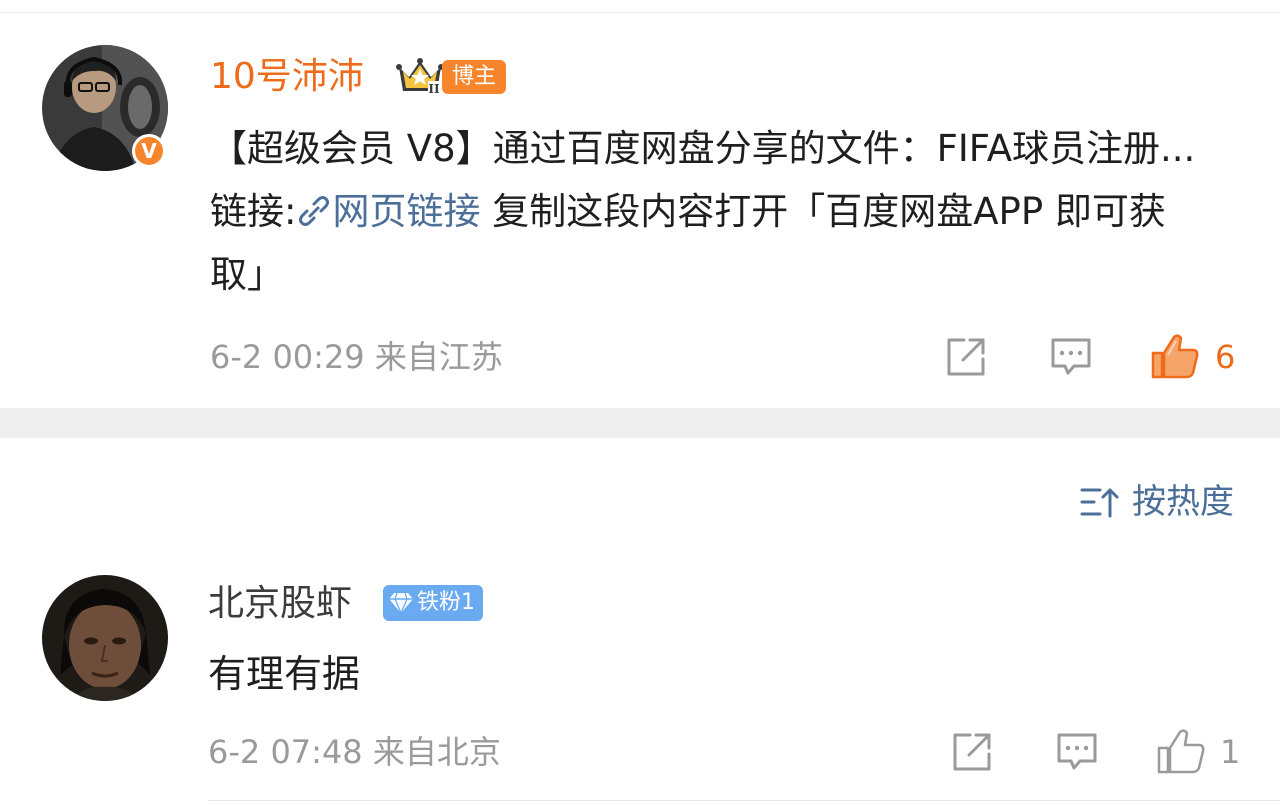 This screenshot has width=1280, height=805. Describe the element at coordinates (1225, 357) in the screenshot. I see `post-like-count: 6` at that location.